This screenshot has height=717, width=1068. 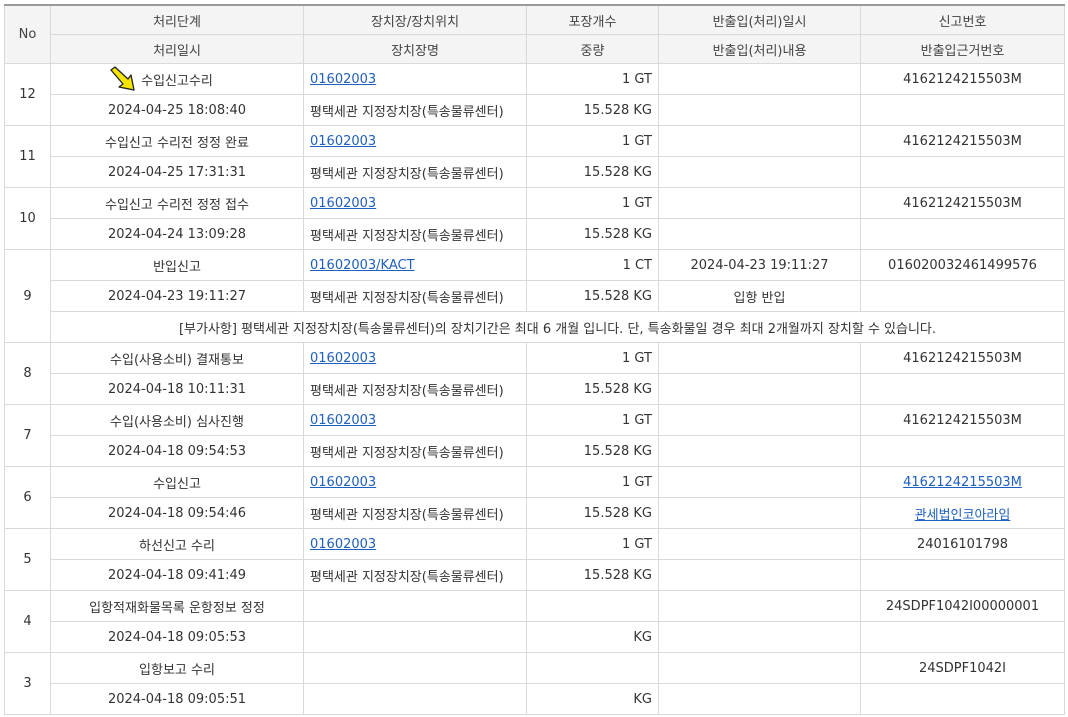 What do you see at coordinates (122, 78) in the screenshot?
I see `yellow-arrow-icon` at bounding box center [122, 78].